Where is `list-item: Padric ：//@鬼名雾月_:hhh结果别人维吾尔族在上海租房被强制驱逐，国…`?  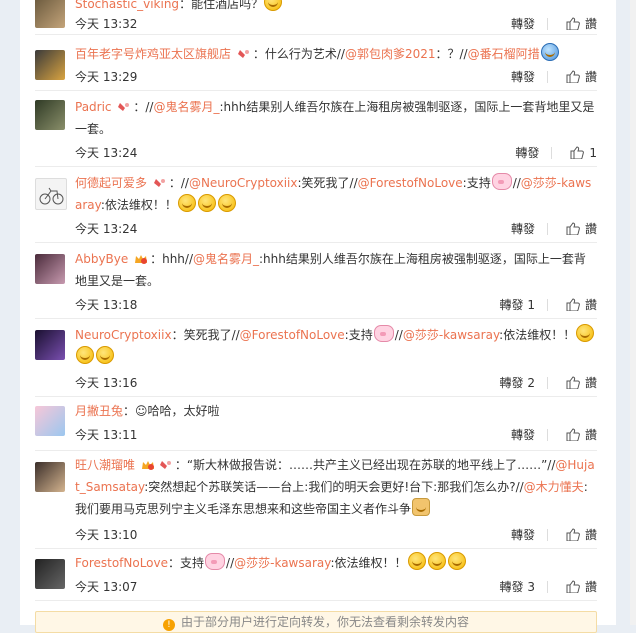
list-item: Padric ：//@鬼名雾月_:hhh结果别人维吾尔族在上海租房被强制驱逐，国… is located at coordinates (316, 128).